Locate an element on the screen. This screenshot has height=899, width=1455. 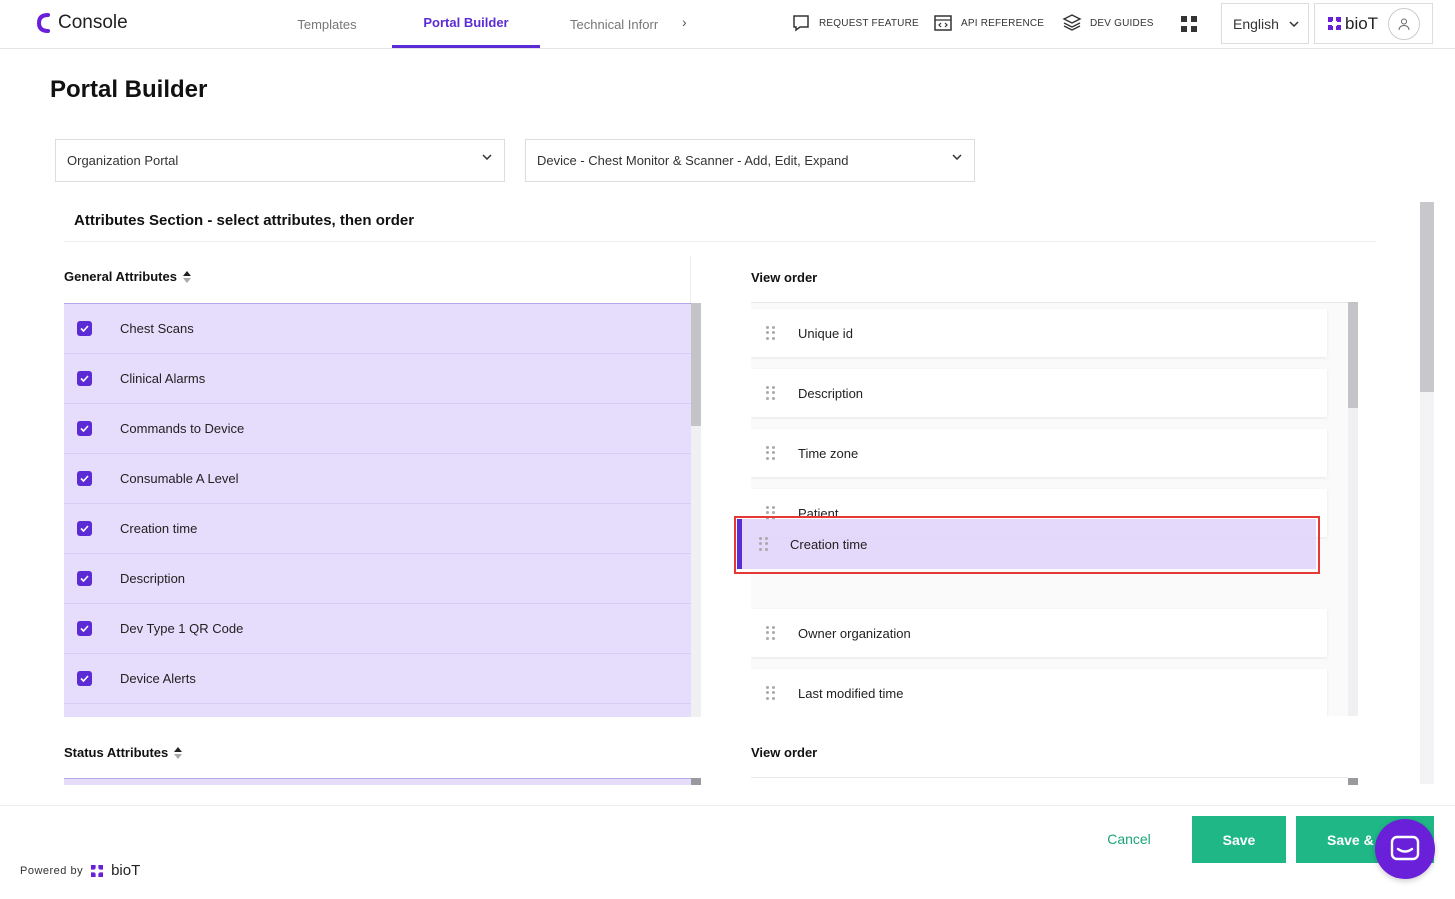
status-list-scrollbar is located at coordinates (696, 781).